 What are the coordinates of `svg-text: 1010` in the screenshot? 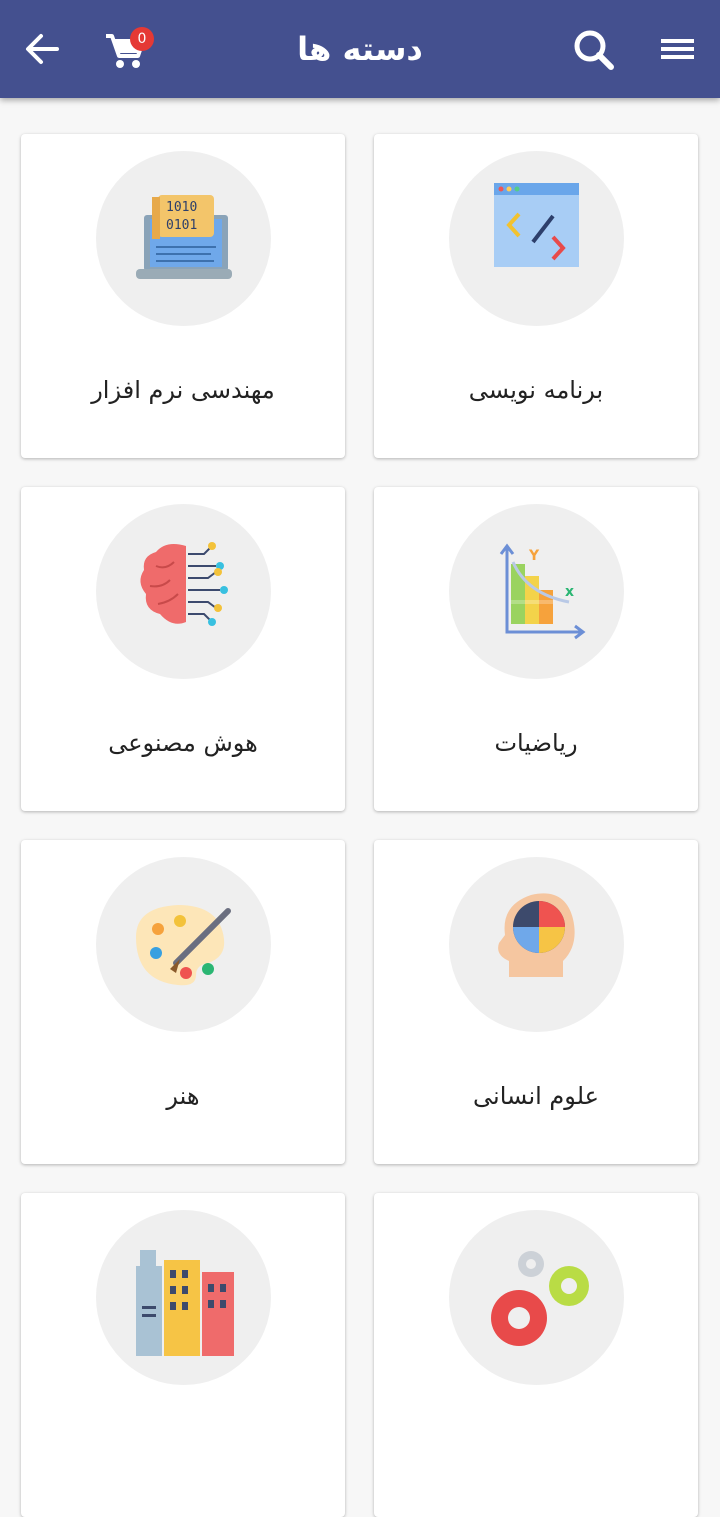 It's located at (181, 207).